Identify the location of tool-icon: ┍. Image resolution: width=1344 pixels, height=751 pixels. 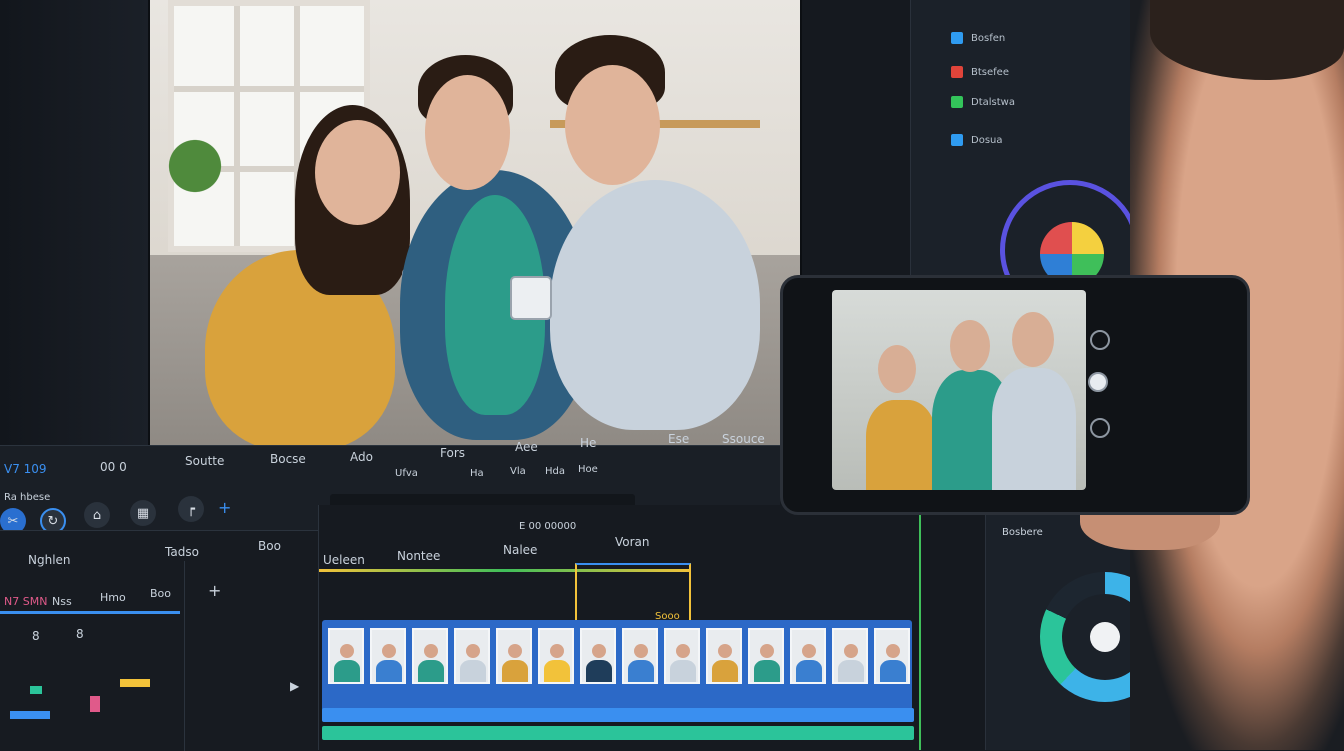
(191, 509).